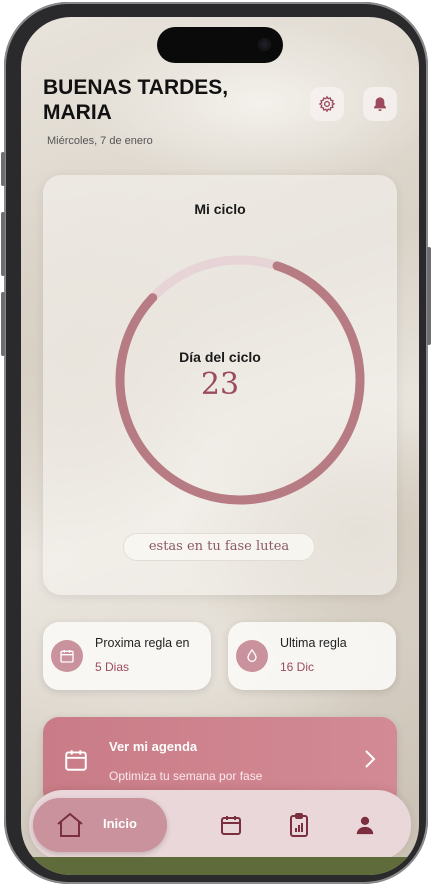 The height and width of the screenshot is (886, 432). I want to click on nav-calendar-tab, so click(231, 825).